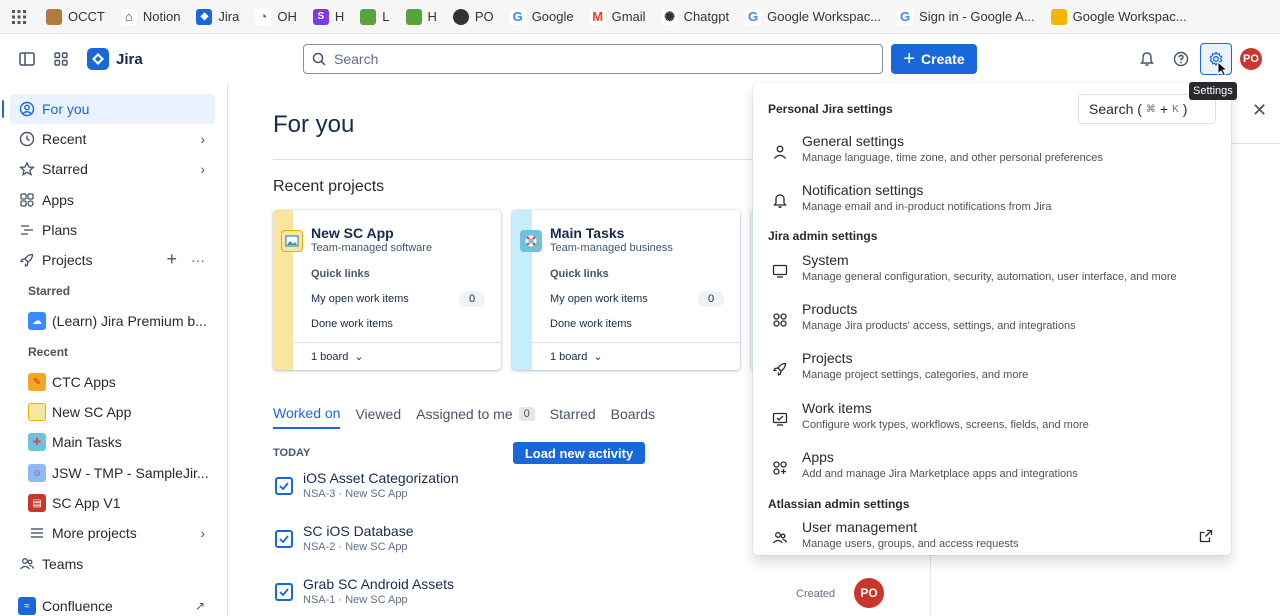 The width and height of the screenshot is (1280, 616). What do you see at coordinates (61, 59) in the screenshot?
I see `app-switcher-icon` at bounding box center [61, 59].